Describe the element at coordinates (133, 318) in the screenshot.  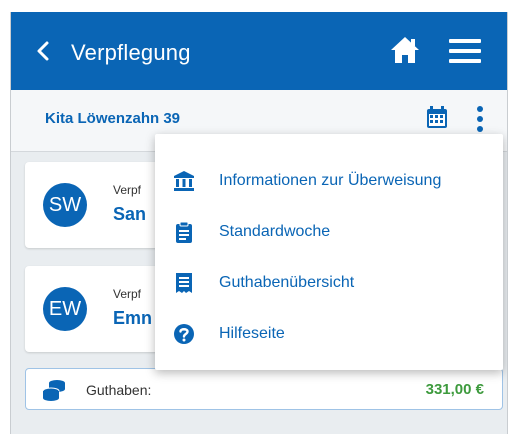
I see `child-name: Emn` at that location.